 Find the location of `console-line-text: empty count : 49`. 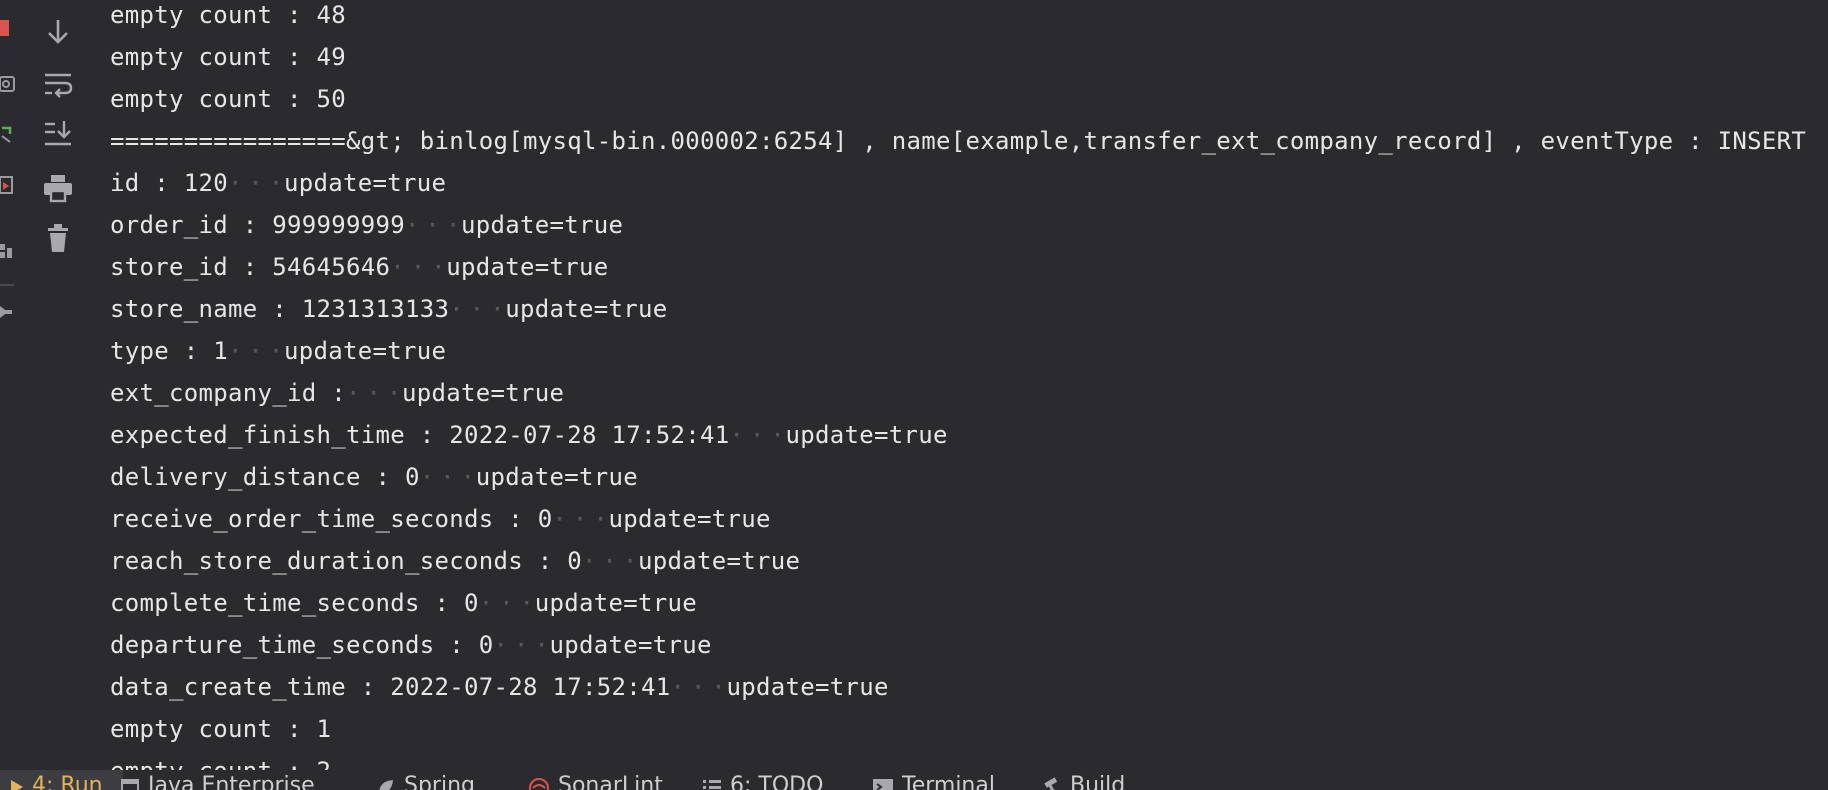

console-line-text: empty count : 49 is located at coordinates (228, 57).